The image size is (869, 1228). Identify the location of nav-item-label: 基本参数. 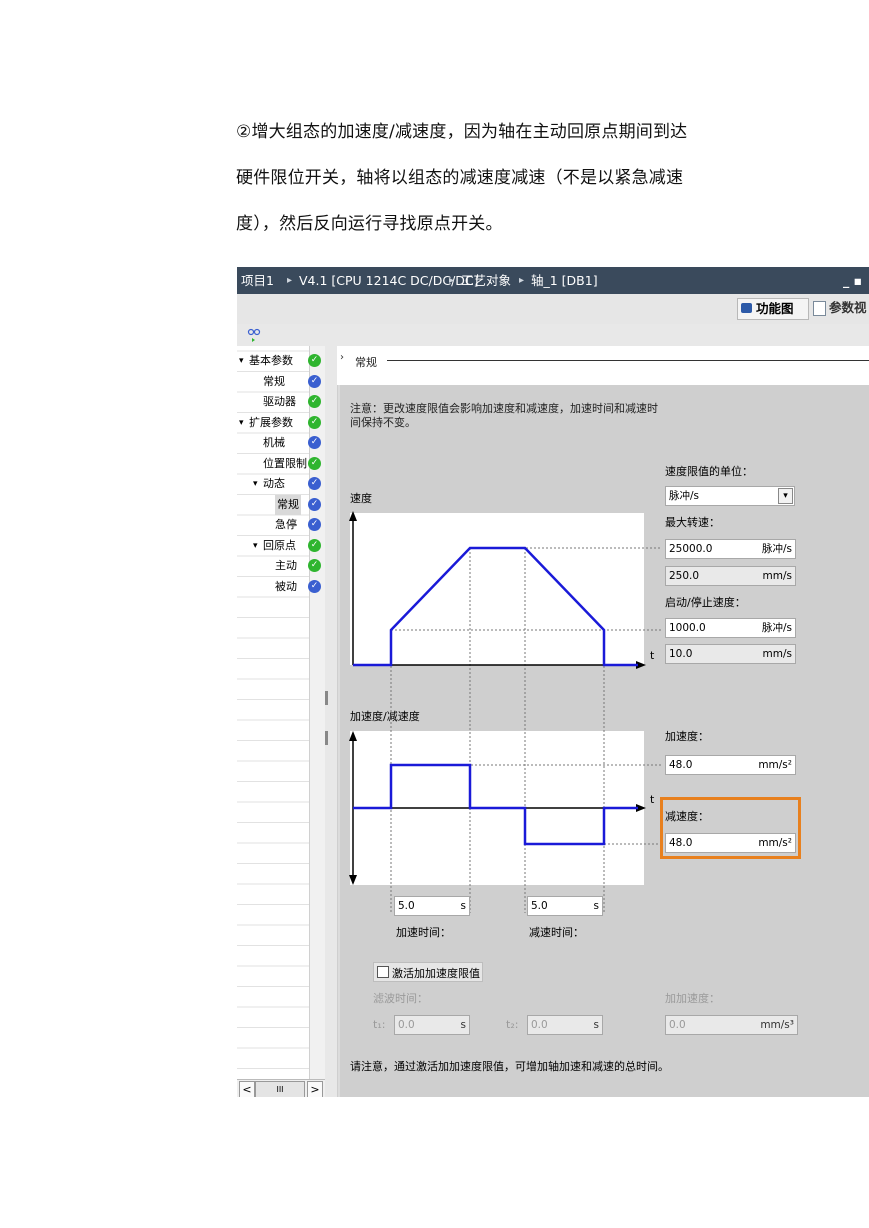
(271, 360).